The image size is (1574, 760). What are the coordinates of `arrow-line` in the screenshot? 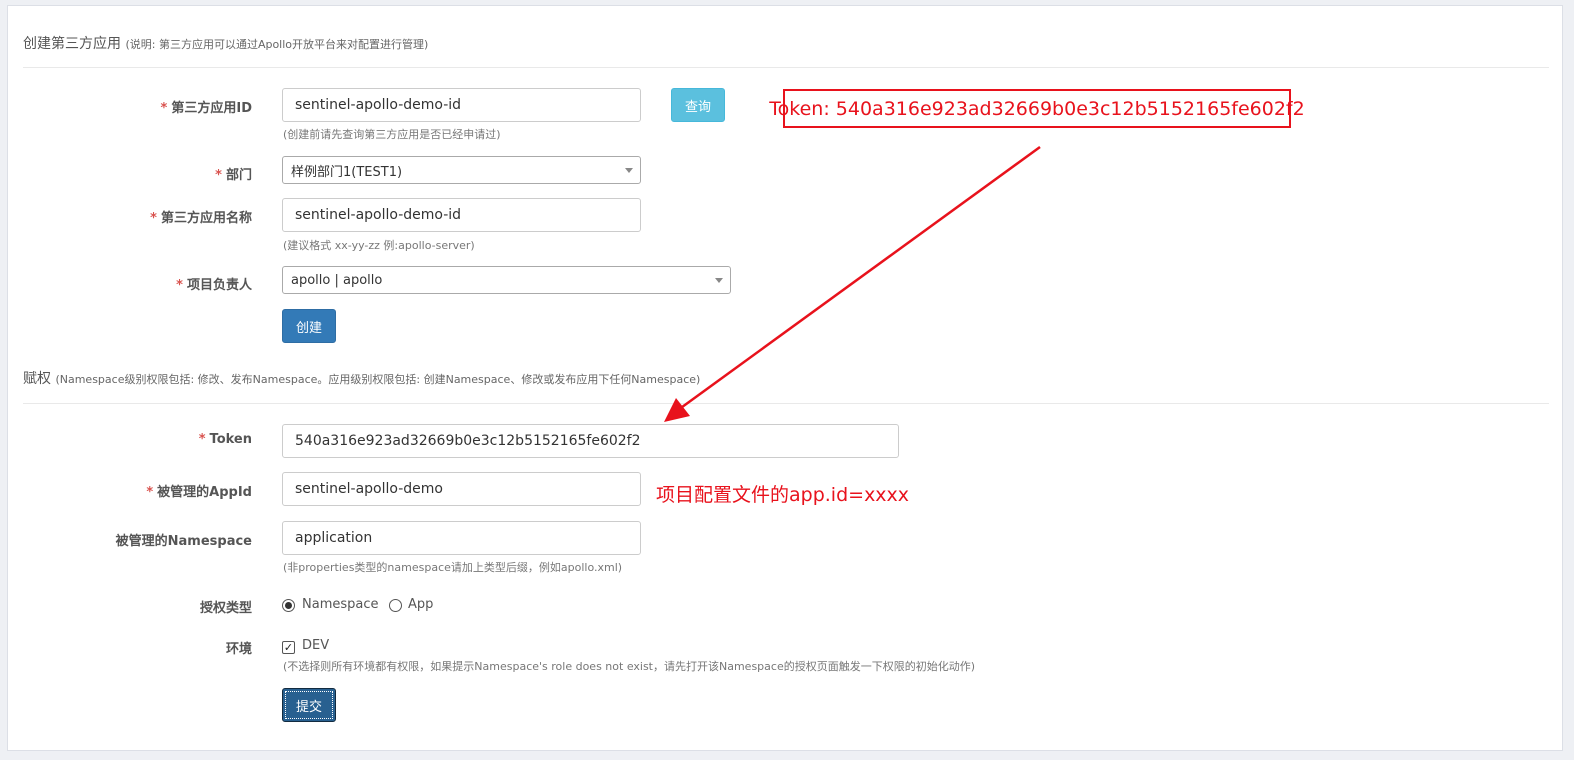 It's located at (859, 278).